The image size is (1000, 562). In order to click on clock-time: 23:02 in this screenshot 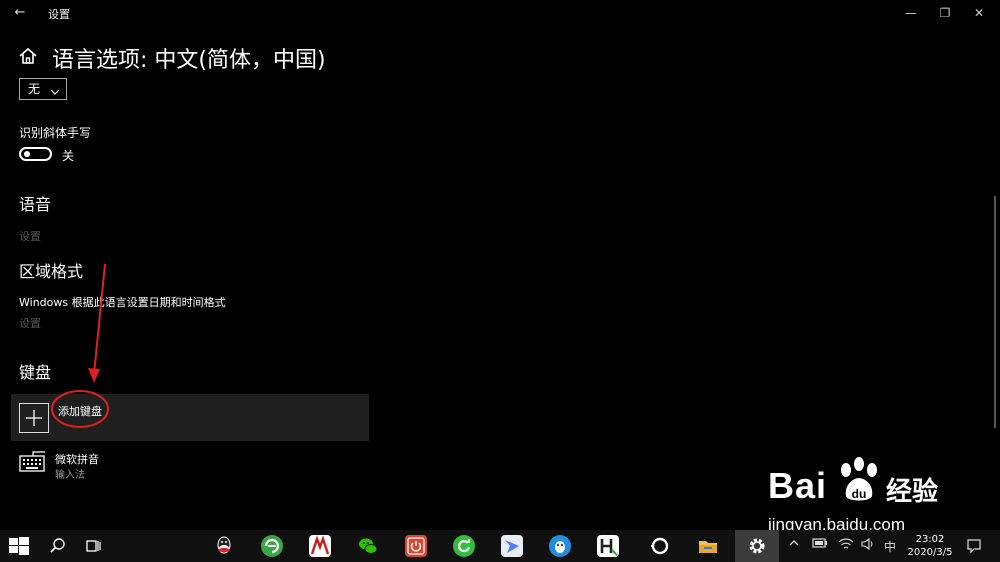, I will do `click(930, 539)`.